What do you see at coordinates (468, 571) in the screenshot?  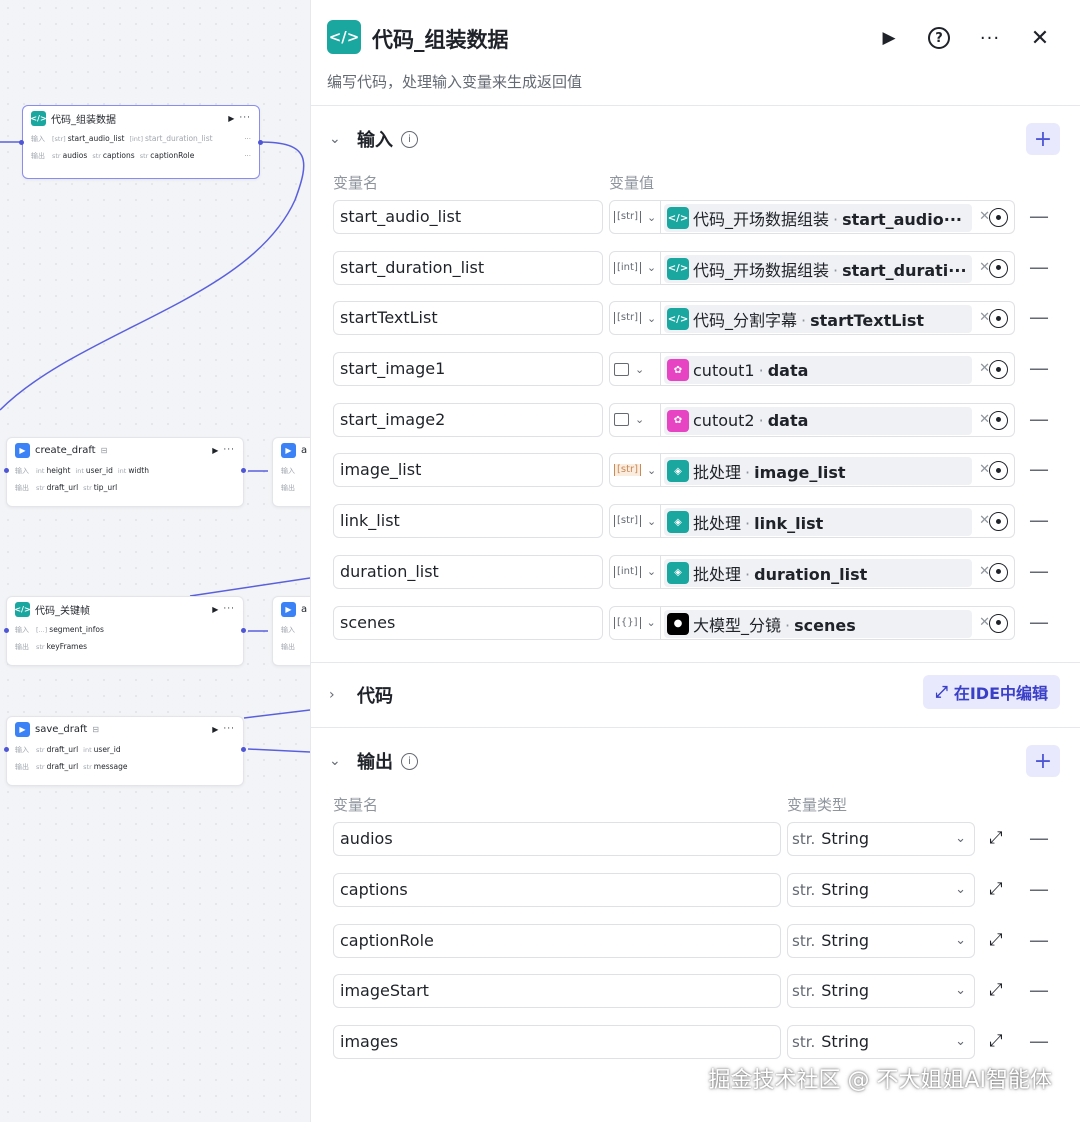 I see `variable-name-input: duration_list` at bounding box center [468, 571].